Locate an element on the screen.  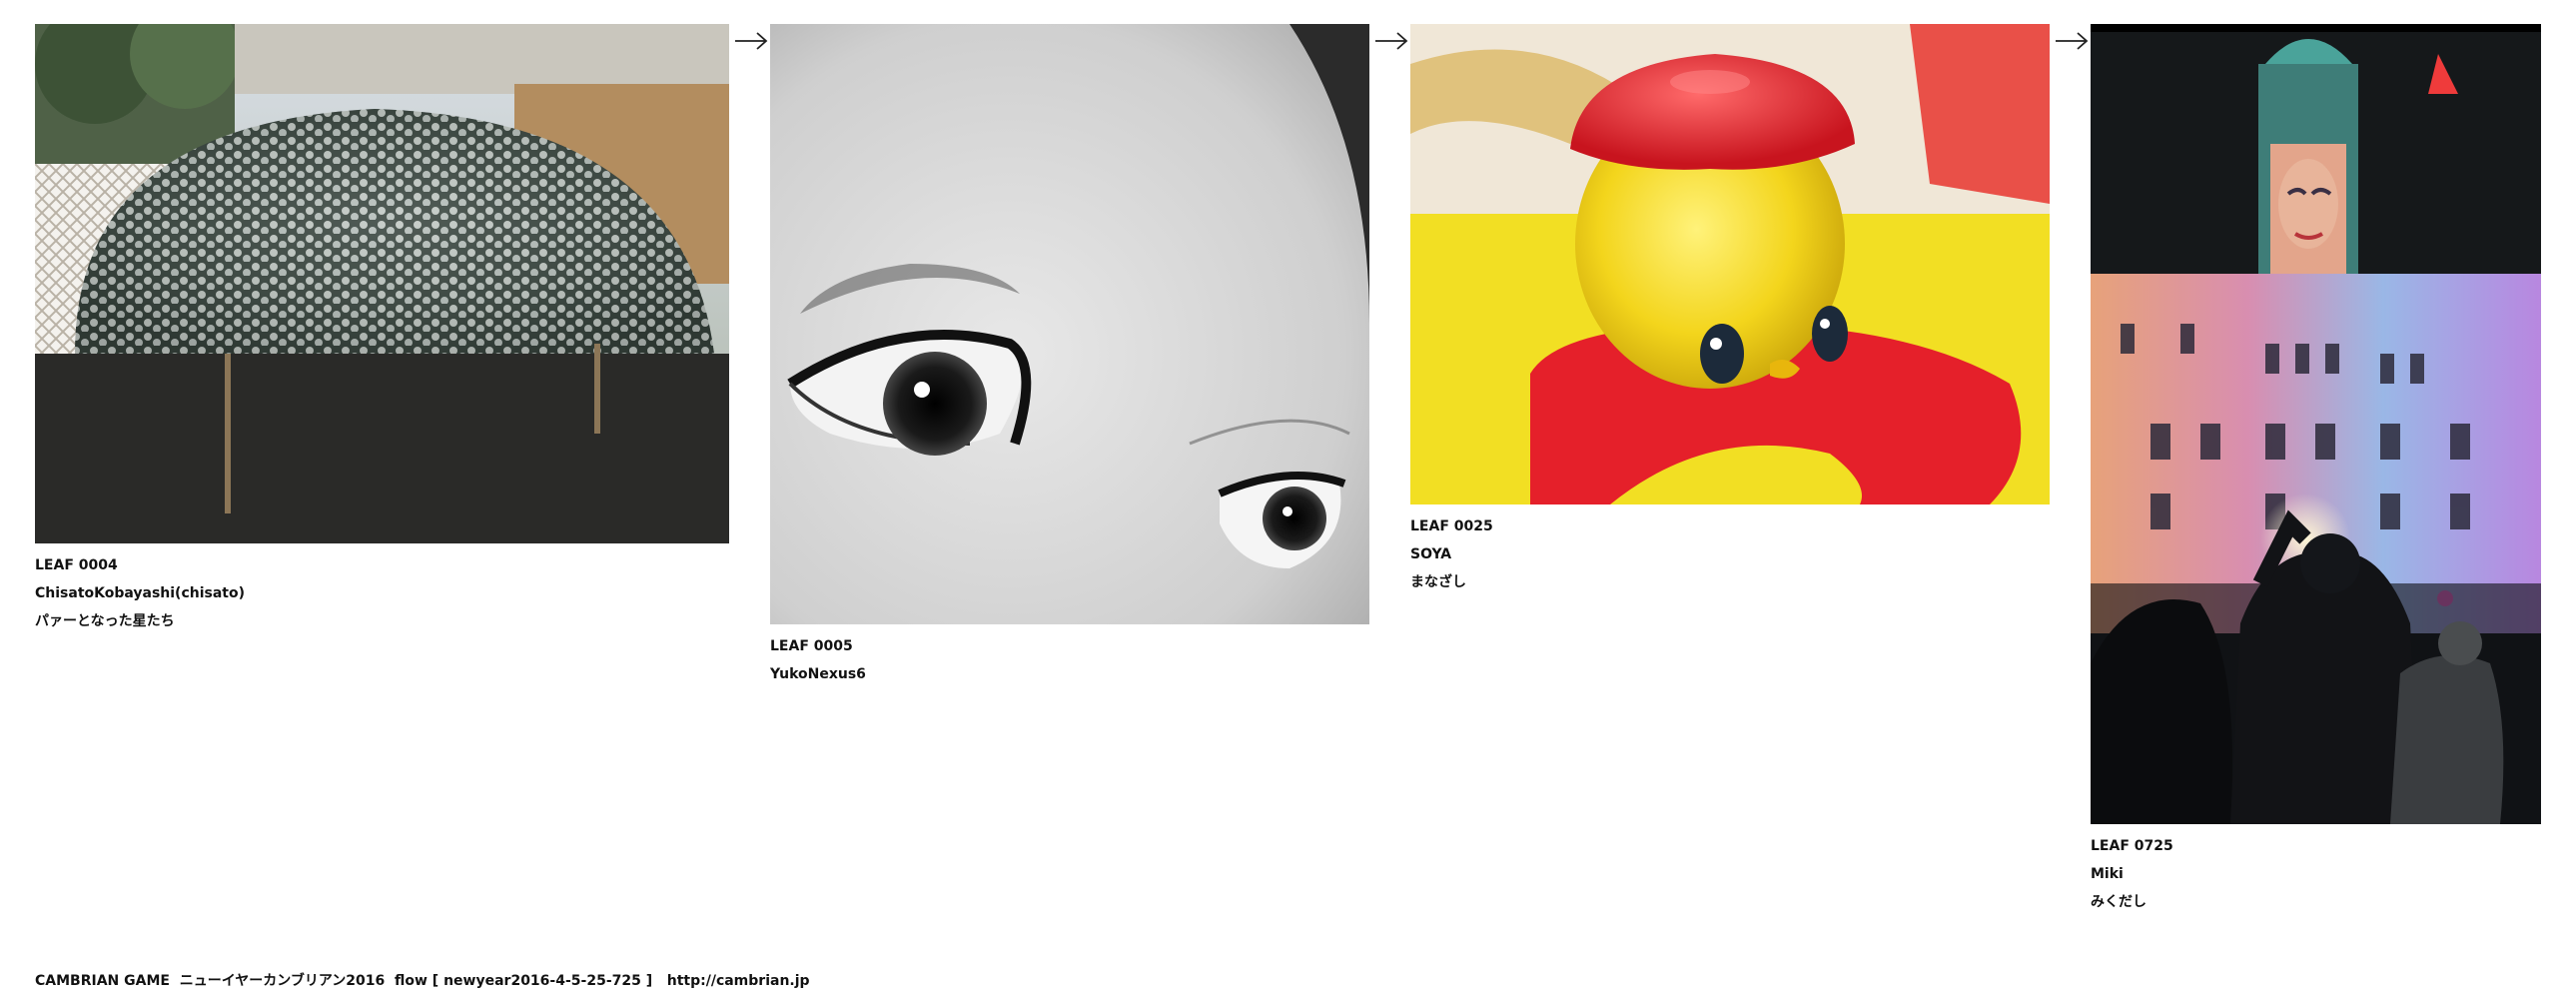
yellow-toy-photo is located at coordinates (1730, 264).